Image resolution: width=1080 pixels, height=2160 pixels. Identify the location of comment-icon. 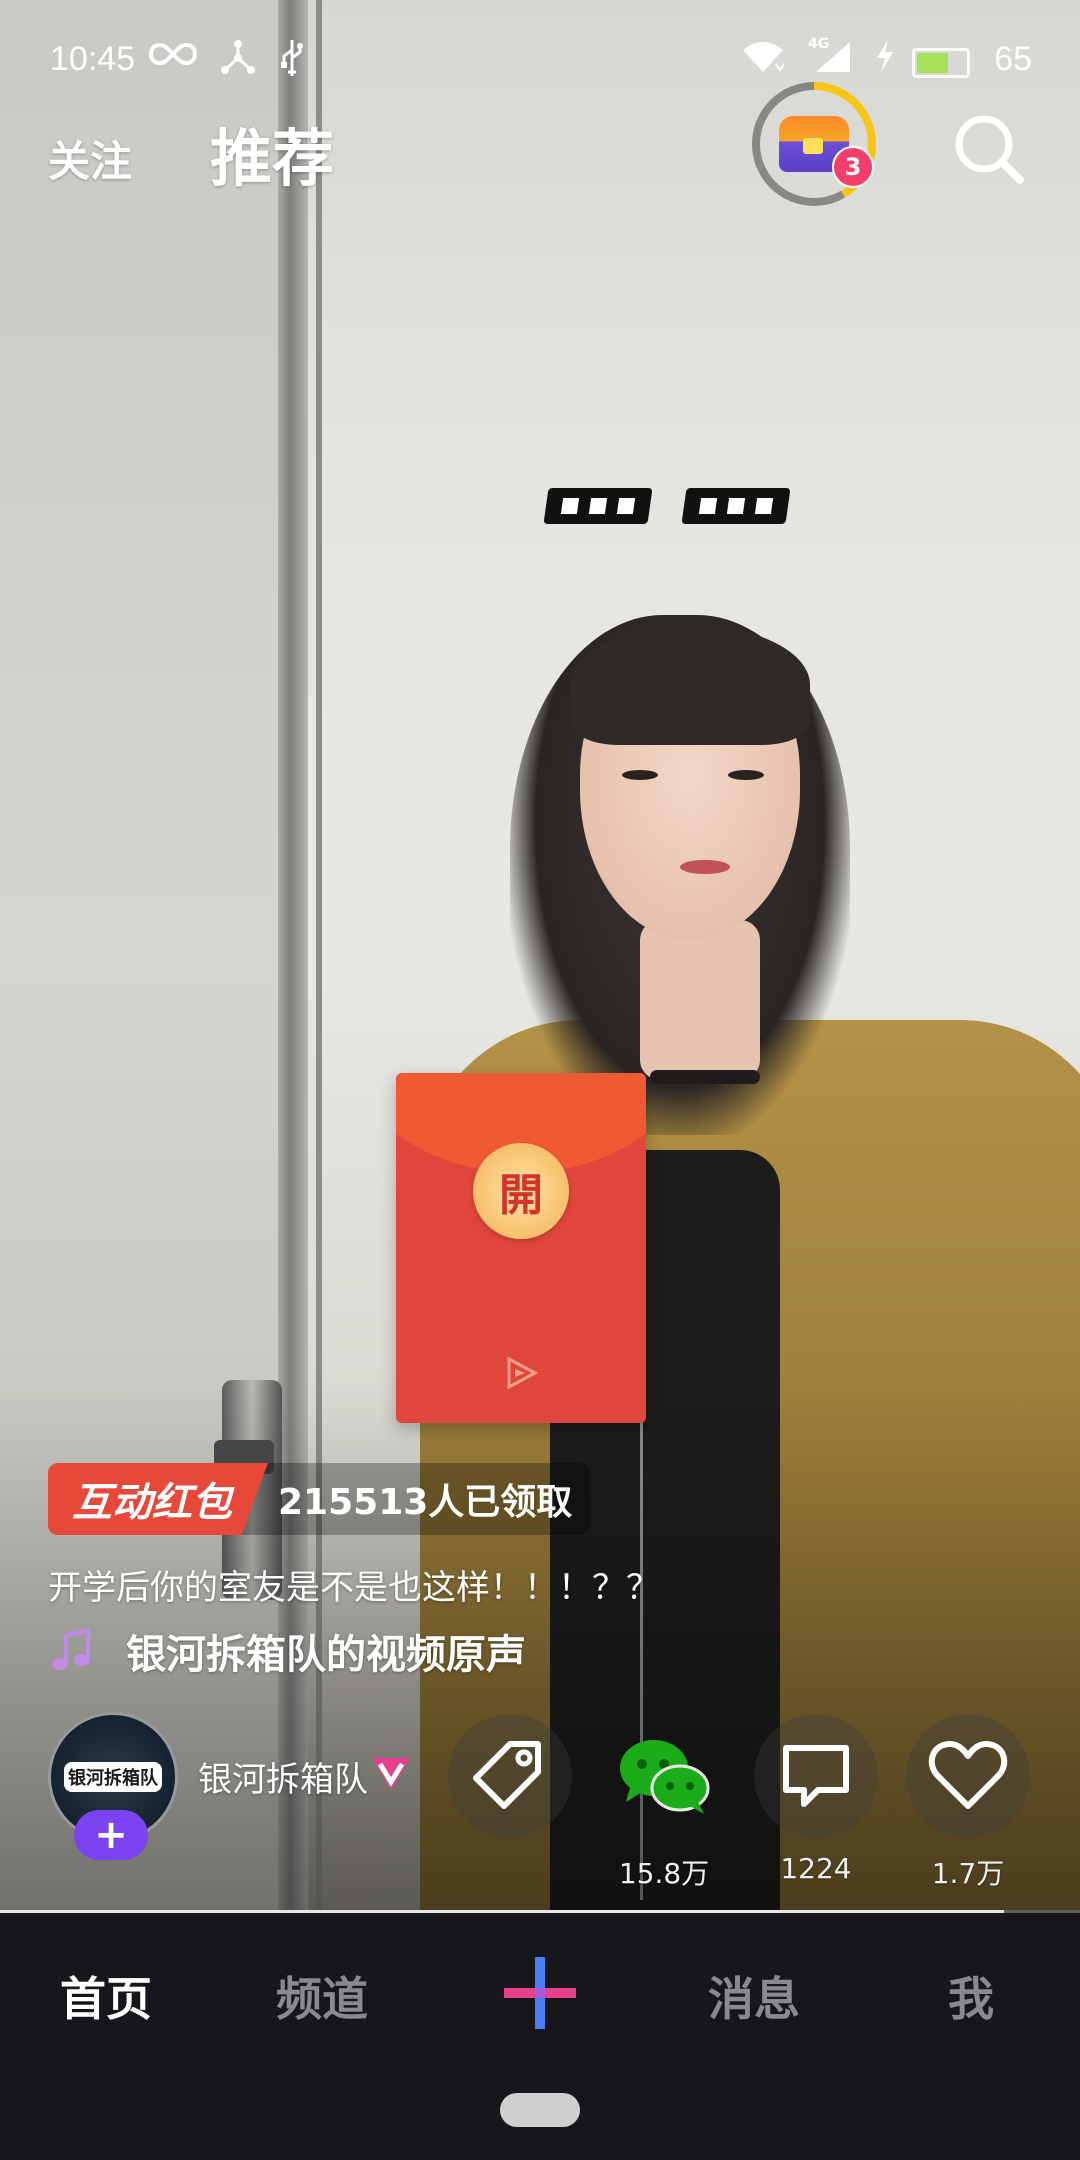
(816, 1776).